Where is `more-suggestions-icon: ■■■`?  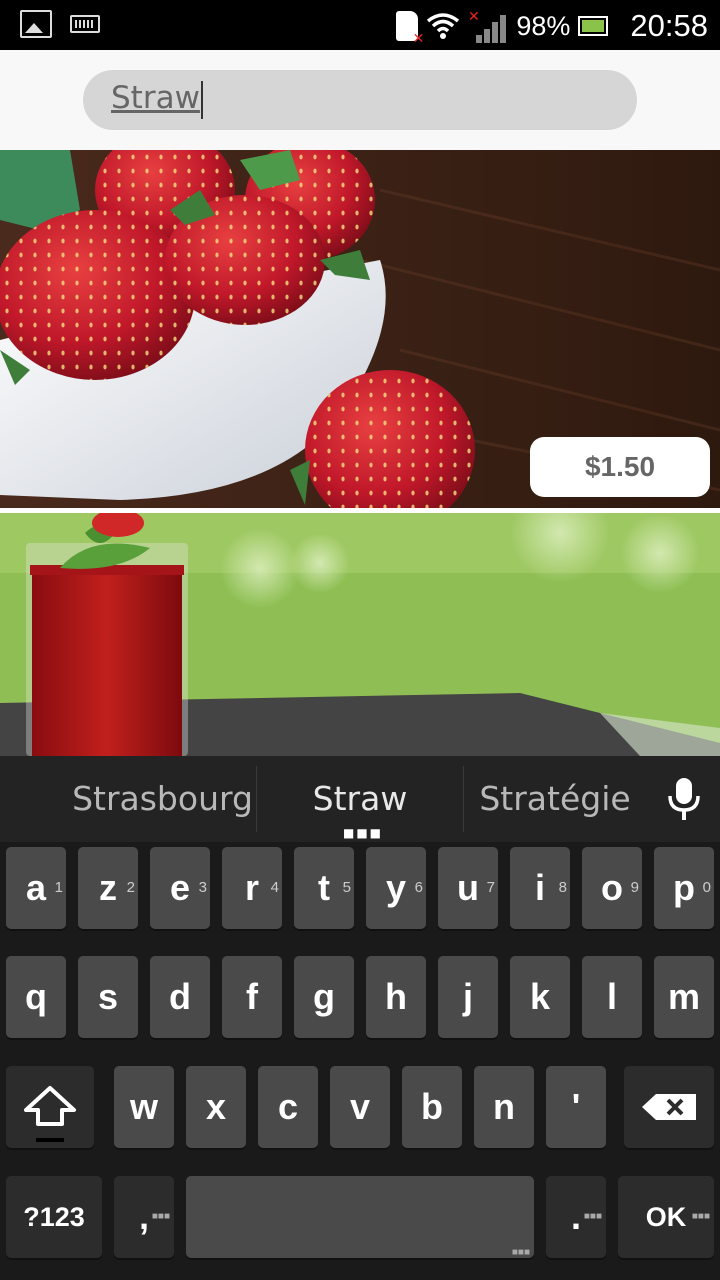
more-suggestions-icon: ■■■ is located at coordinates (363, 833).